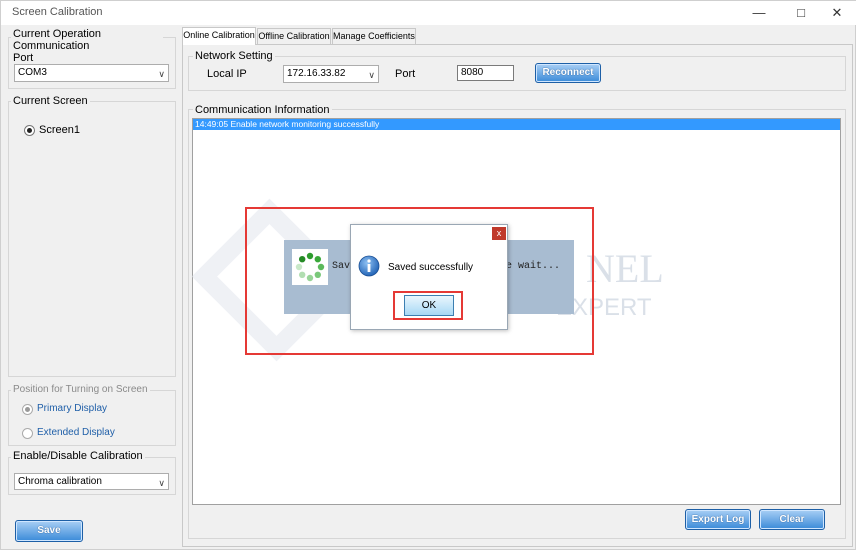  What do you see at coordinates (405, 74) in the screenshot?
I see `port-label: Port` at bounding box center [405, 74].